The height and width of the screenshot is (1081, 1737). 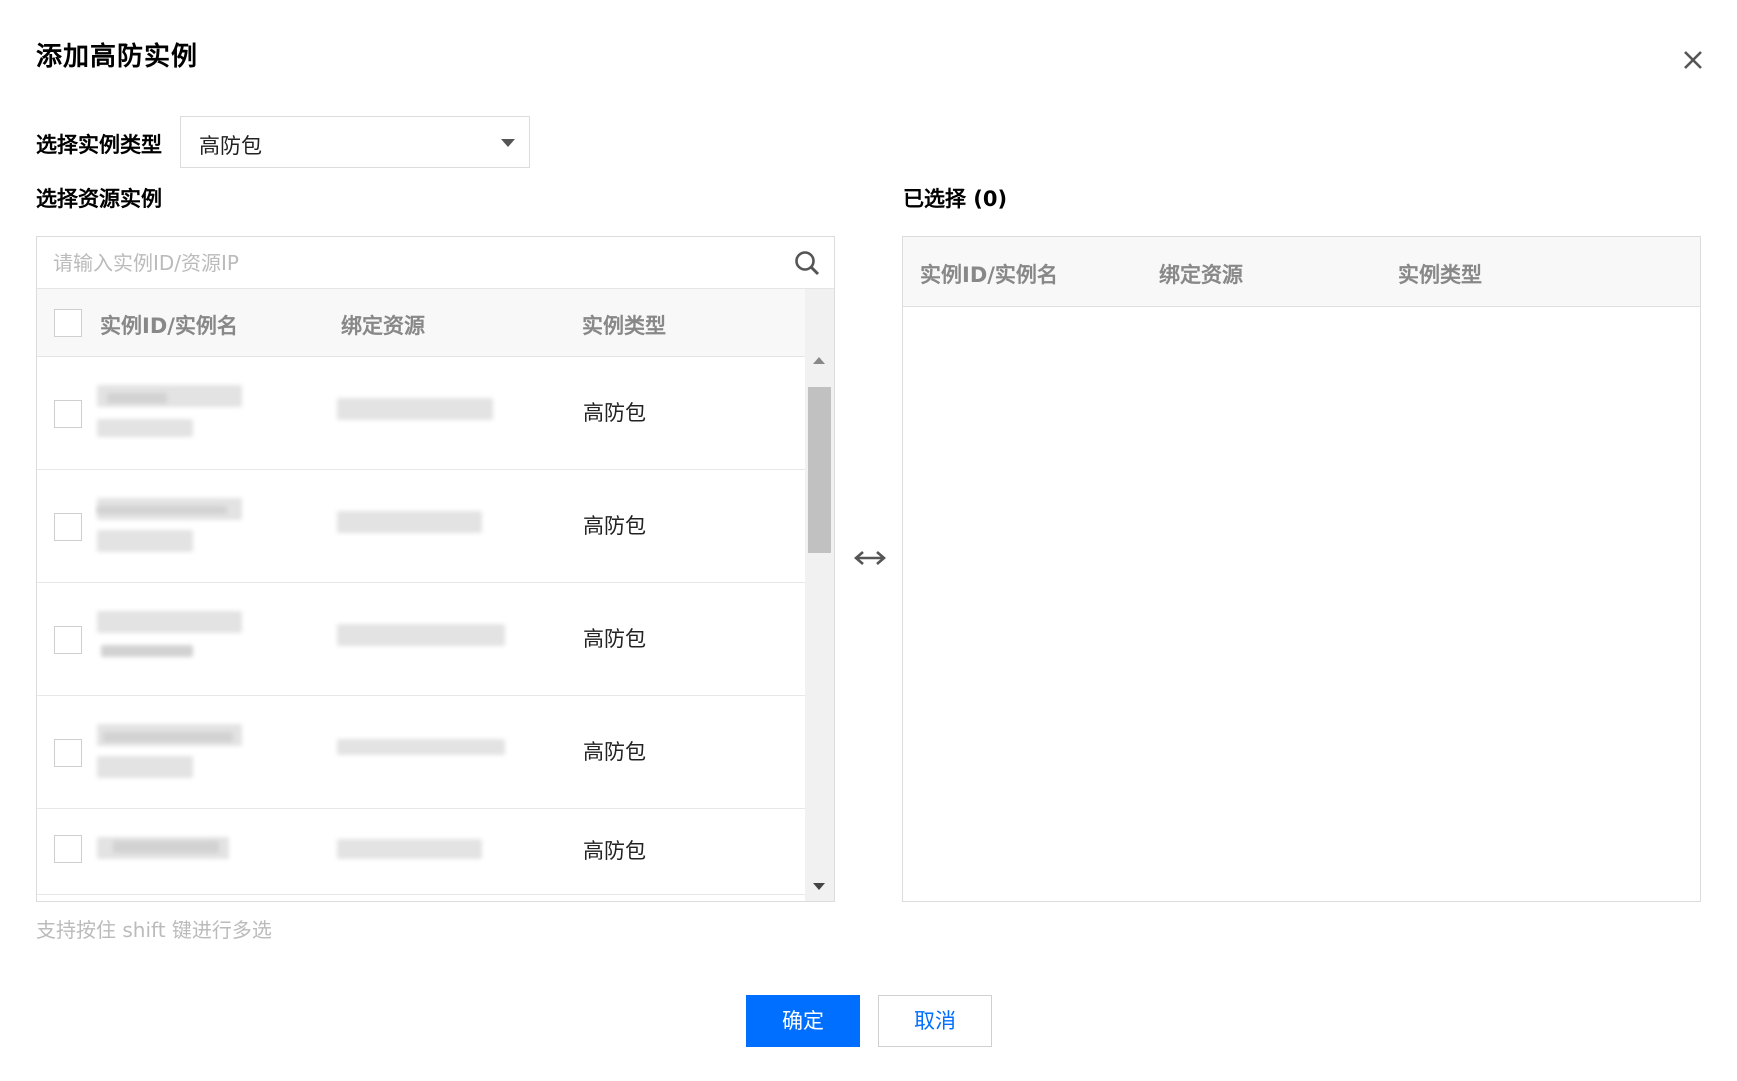 What do you see at coordinates (169, 326) in the screenshot?
I see `column-header-instance-id: 实例ID/实例名` at bounding box center [169, 326].